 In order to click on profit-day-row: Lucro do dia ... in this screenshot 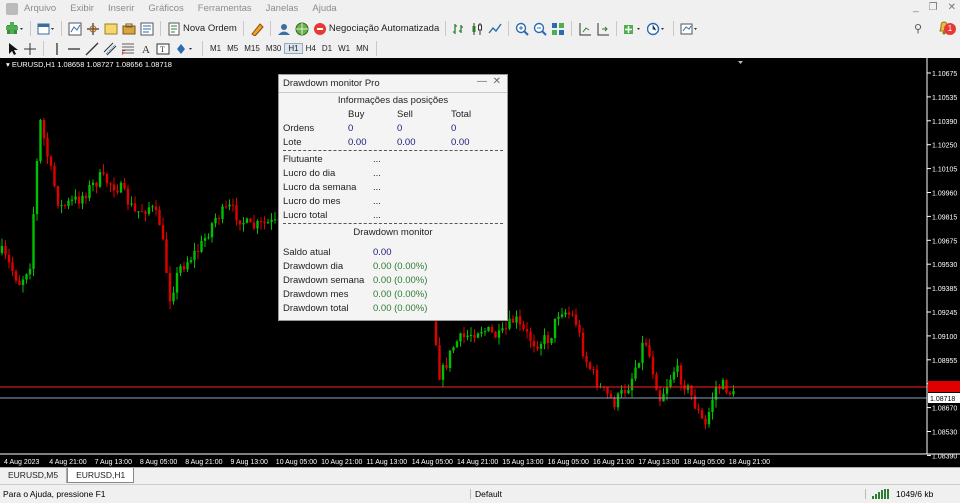, I will do `click(393, 174)`.